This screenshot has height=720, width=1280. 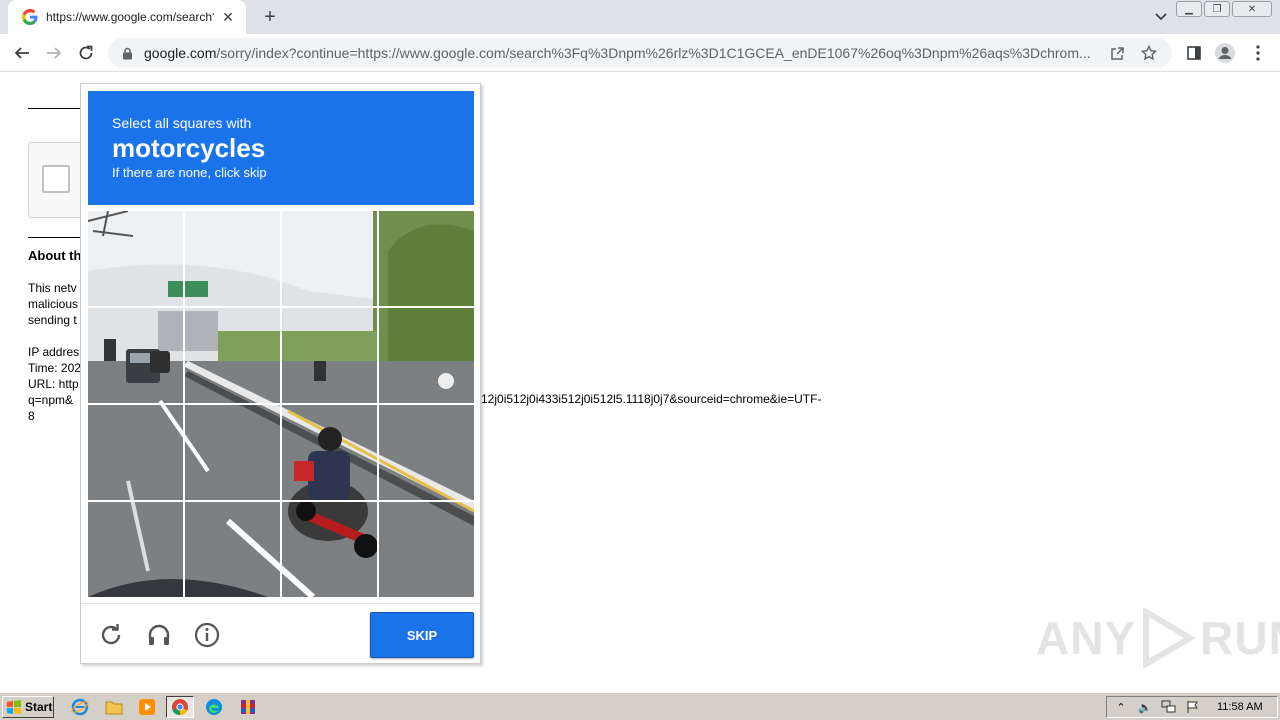 What do you see at coordinates (248, 707) in the screenshot?
I see `archive-app-icon` at bounding box center [248, 707].